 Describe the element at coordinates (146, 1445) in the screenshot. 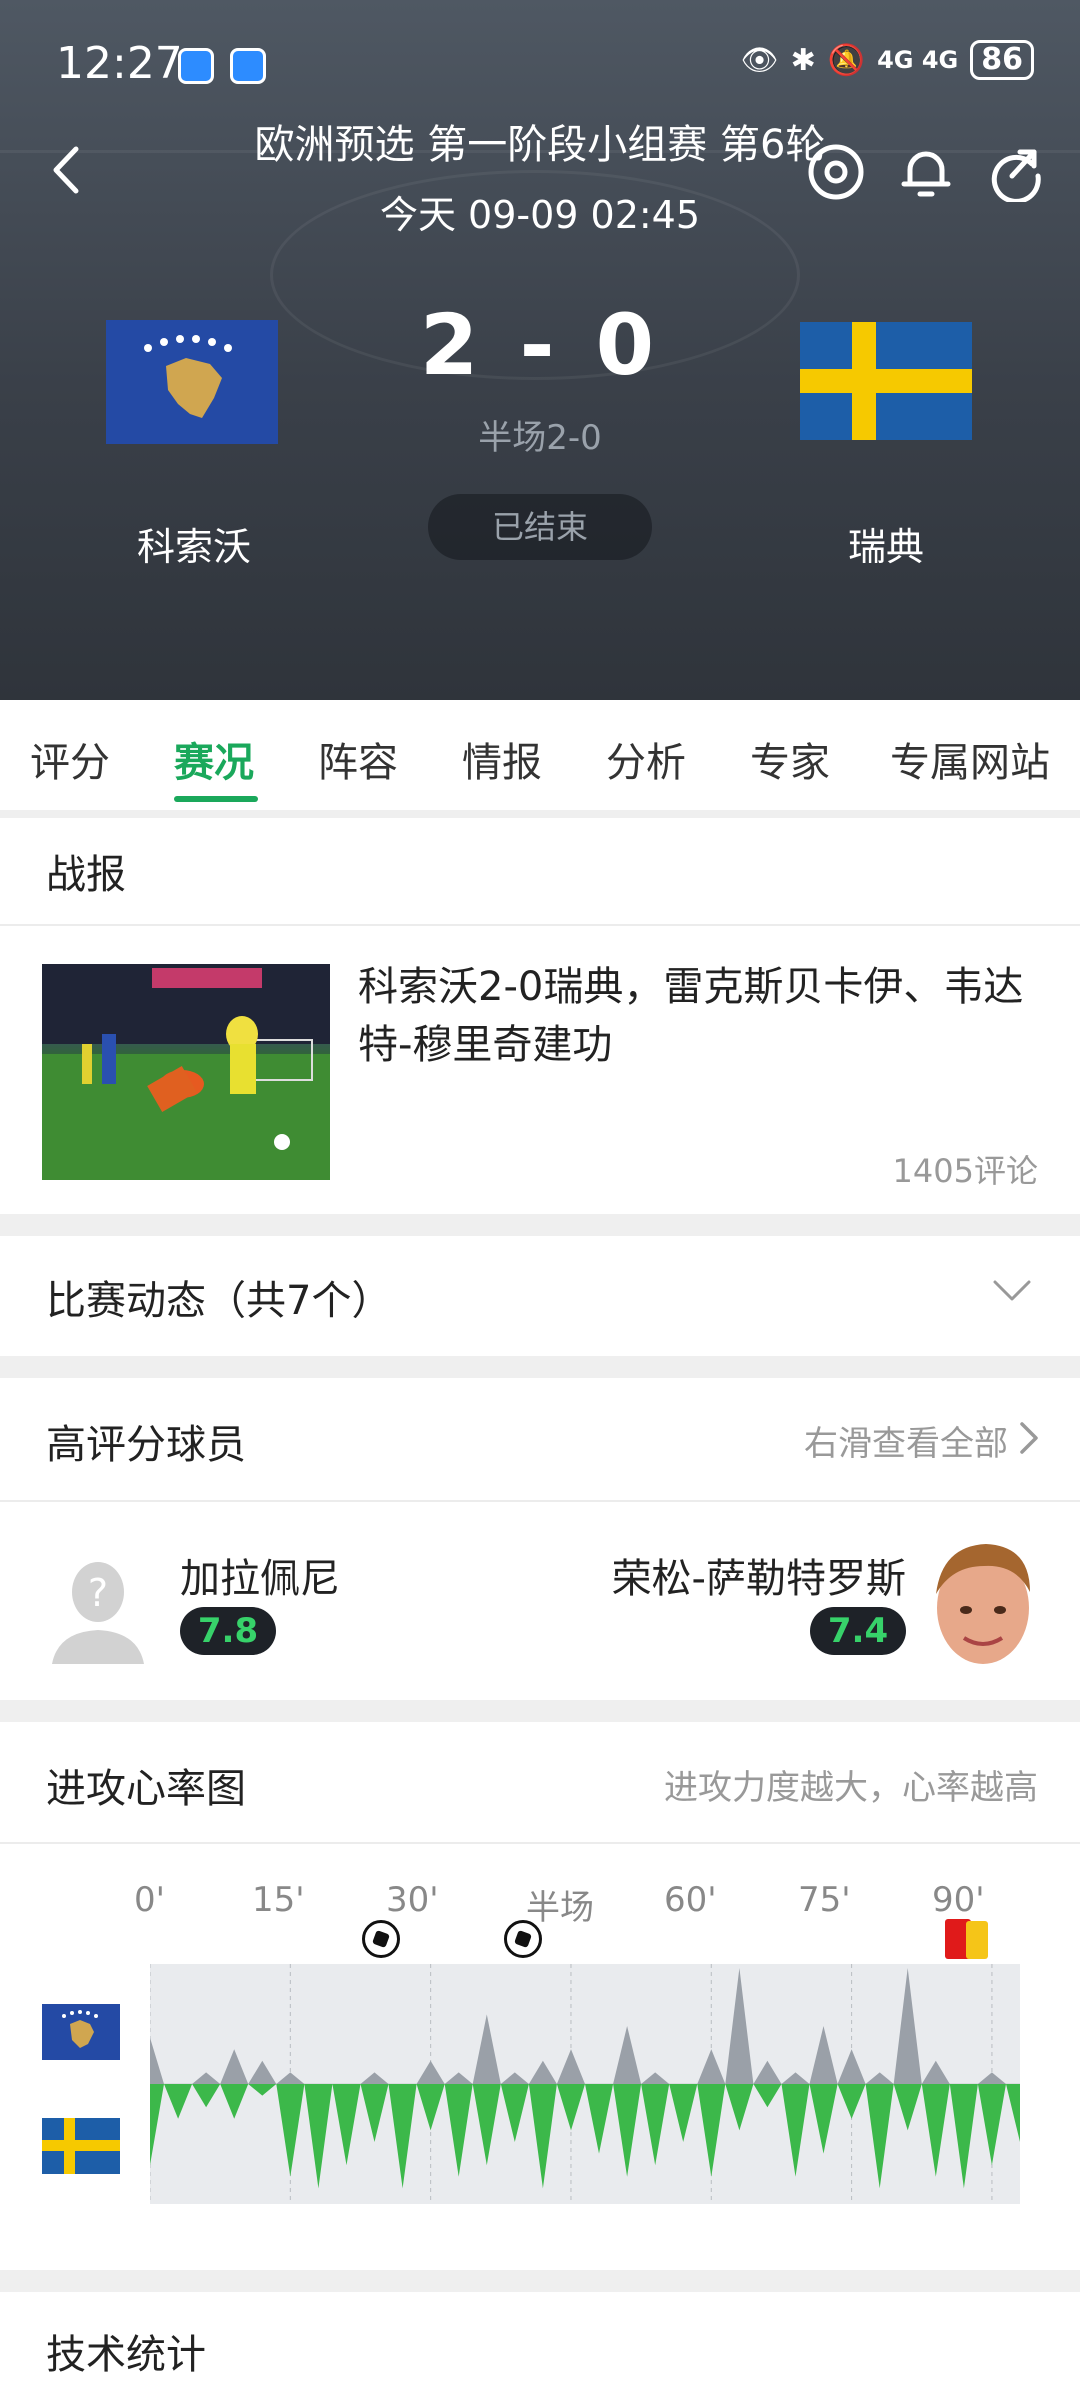

I see `top-players-title: 高评分球员` at that location.